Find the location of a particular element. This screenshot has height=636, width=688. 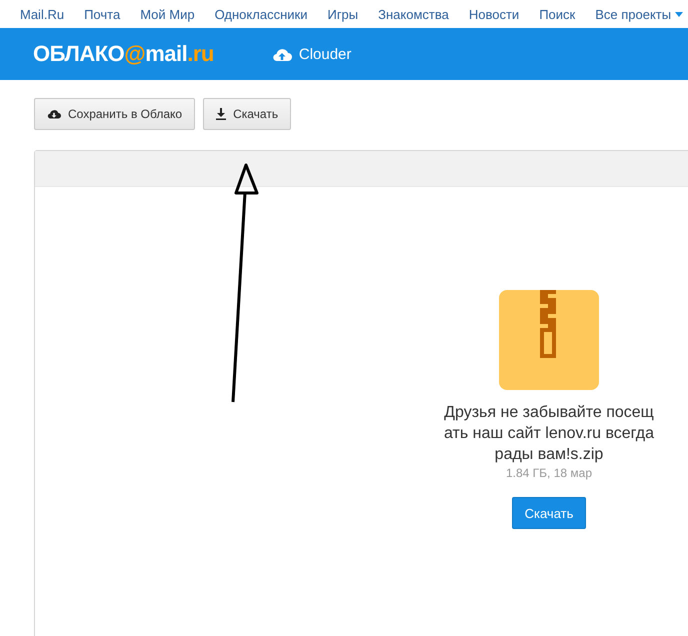

logo: ОБЛАКО@mail.ru is located at coordinates (123, 54).